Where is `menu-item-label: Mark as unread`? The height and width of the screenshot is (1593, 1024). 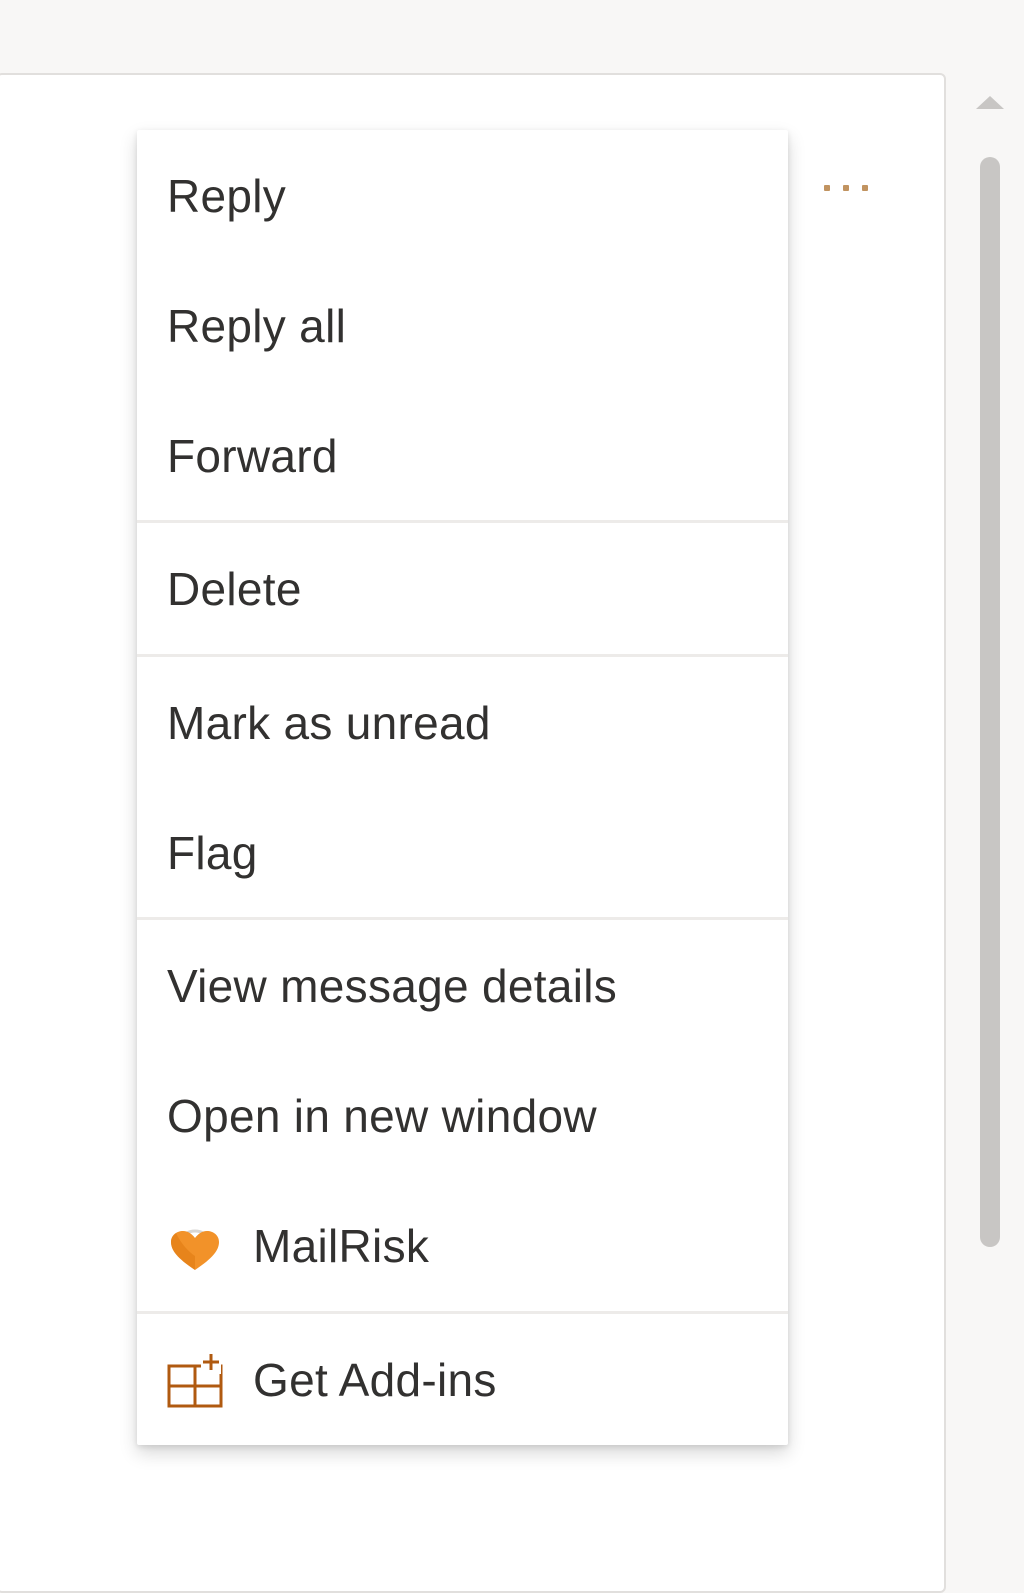 menu-item-label: Mark as unread is located at coordinates (329, 723).